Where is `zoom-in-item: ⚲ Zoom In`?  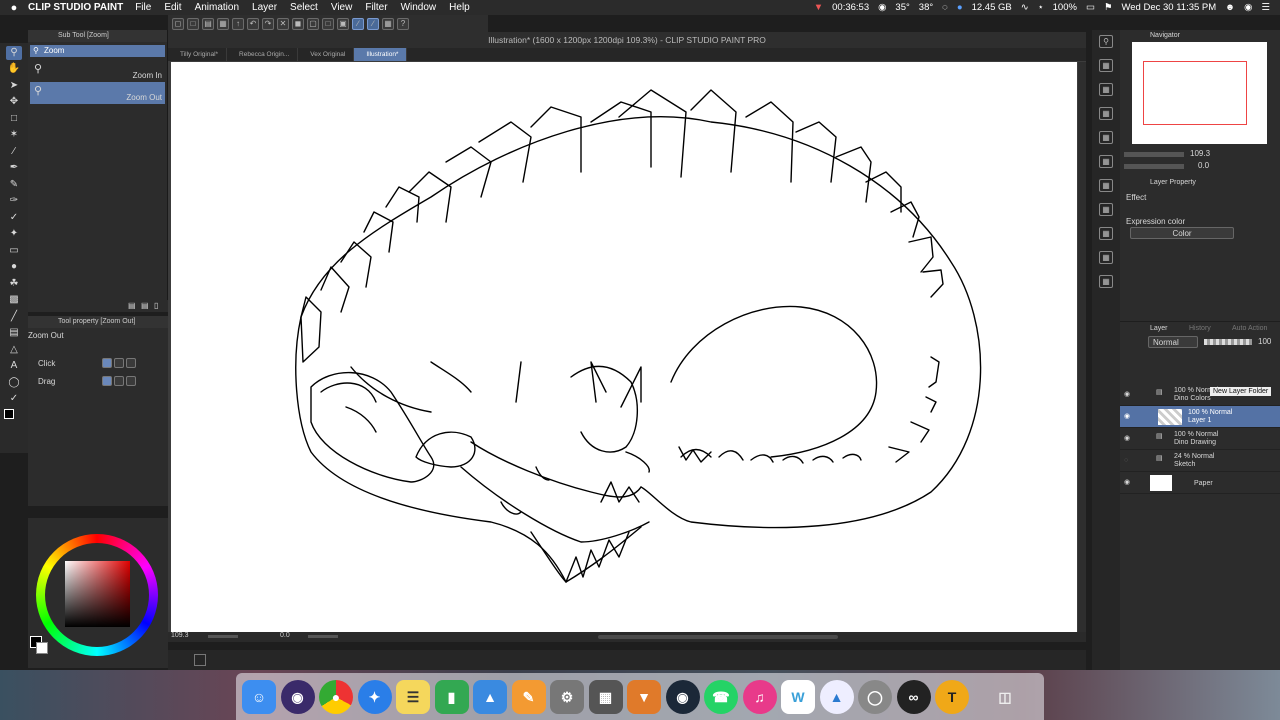
zoom-in-item: ⚲ Zoom In is located at coordinates (97, 71).